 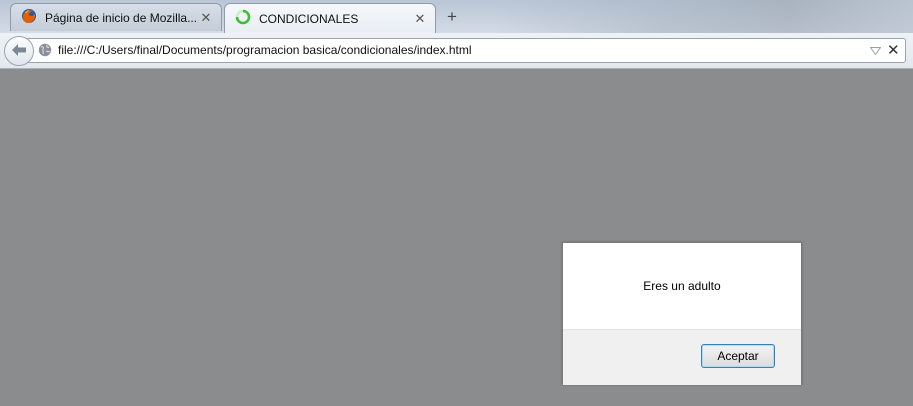 What do you see at coordinates (452, 17) in the screenshot?
I see `new-tab-button: +` at bounding box center [452, 17].